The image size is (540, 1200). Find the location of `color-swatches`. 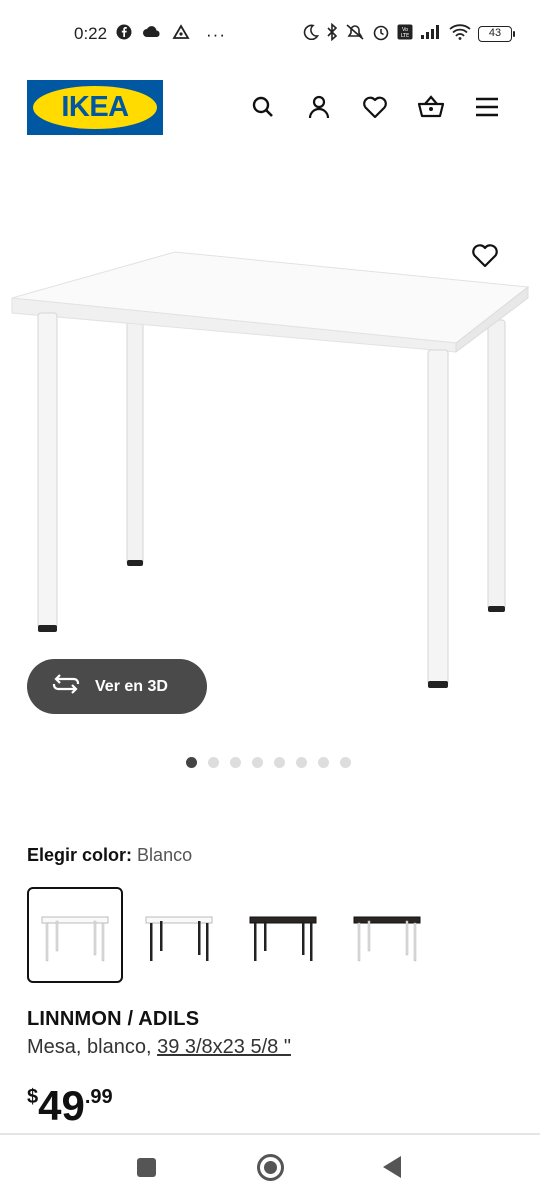

color-swatches is located at coordinates (231, 935).